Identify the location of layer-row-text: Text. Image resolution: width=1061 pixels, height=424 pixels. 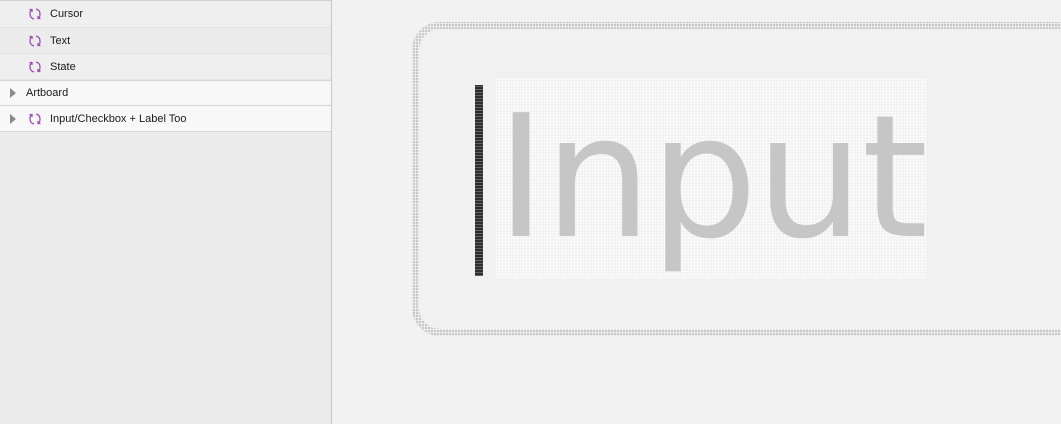
(165, 41).